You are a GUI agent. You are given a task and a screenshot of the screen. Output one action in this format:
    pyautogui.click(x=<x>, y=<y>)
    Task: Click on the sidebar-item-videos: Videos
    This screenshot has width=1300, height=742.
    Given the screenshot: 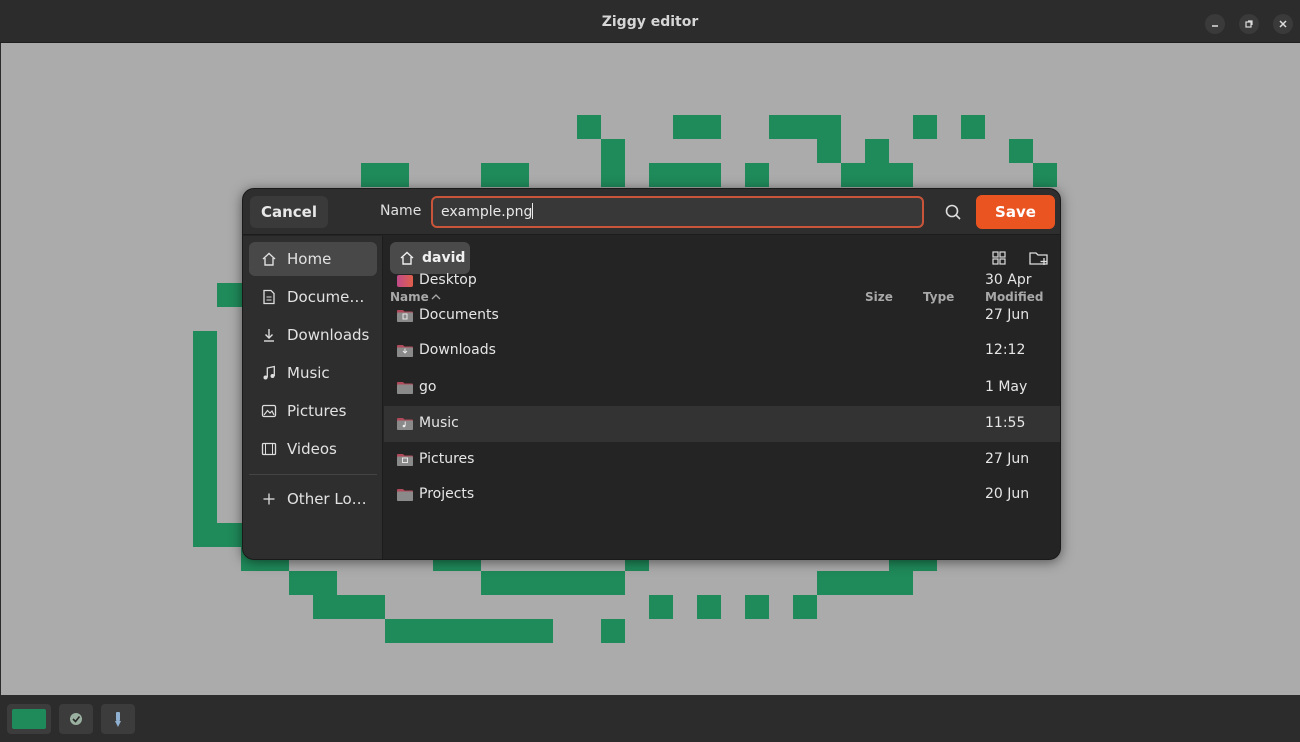 What is the action you would take?
    pyautogui.click(x=313, y=449)
    